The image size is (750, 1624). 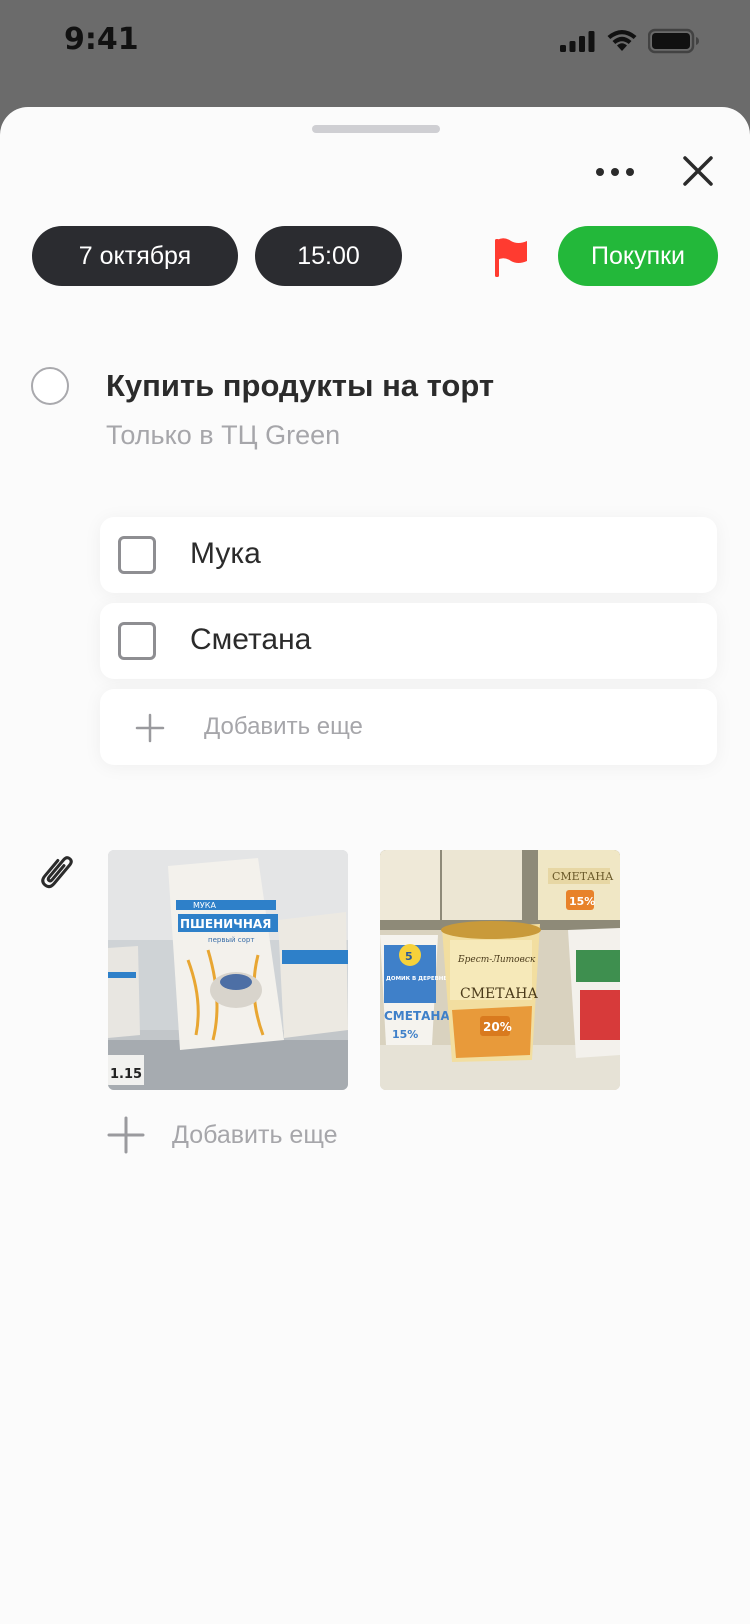 I want to click on close-button, so click(x=698, y=171).